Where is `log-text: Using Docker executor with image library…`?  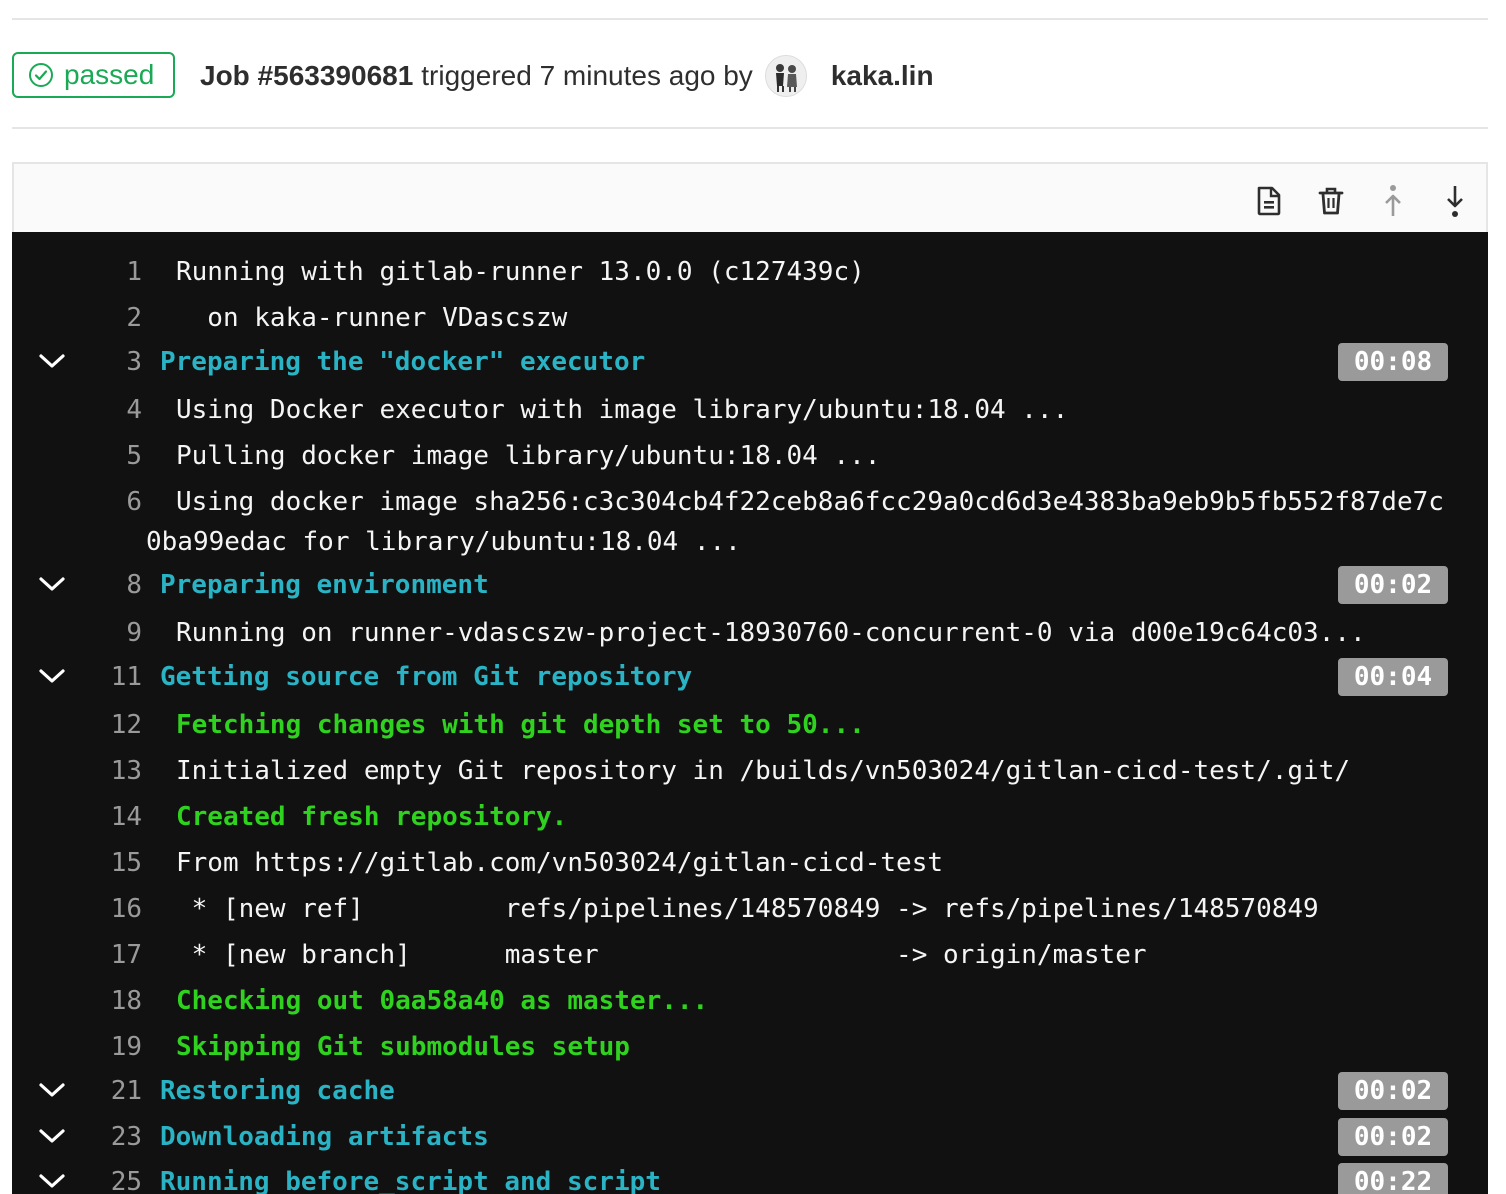
log-text: Using Docker executor with image library… is located at coordinates (622, 410).